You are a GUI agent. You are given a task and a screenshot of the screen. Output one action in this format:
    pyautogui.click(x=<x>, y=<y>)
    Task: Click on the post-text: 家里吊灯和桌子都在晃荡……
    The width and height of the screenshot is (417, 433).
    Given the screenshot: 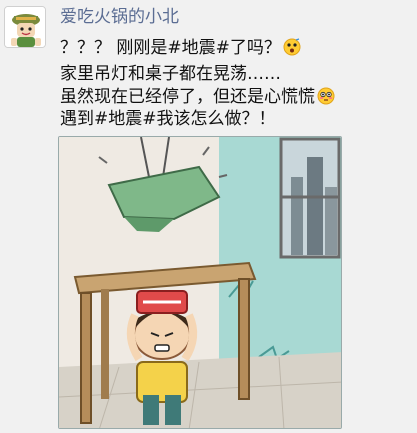 What is the action you would take?
    pyautogui.click(x=170, y=74)
    